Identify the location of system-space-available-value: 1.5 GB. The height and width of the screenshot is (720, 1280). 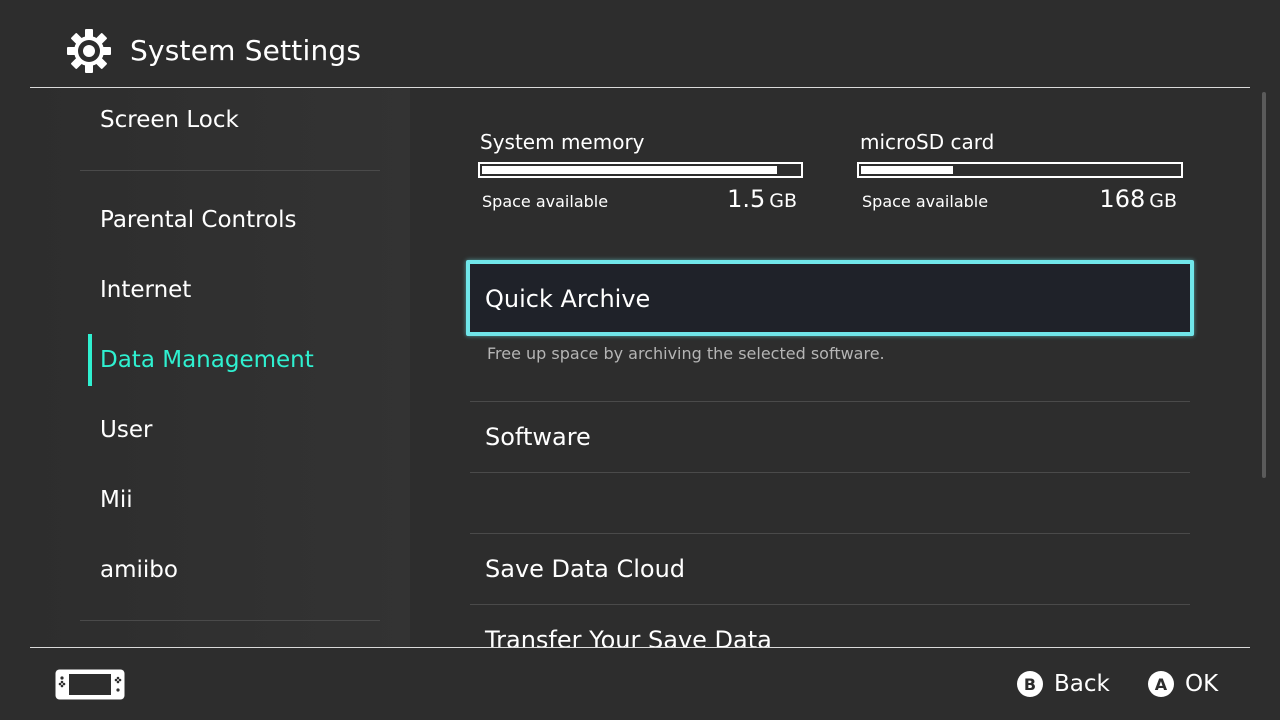
(727, 200).